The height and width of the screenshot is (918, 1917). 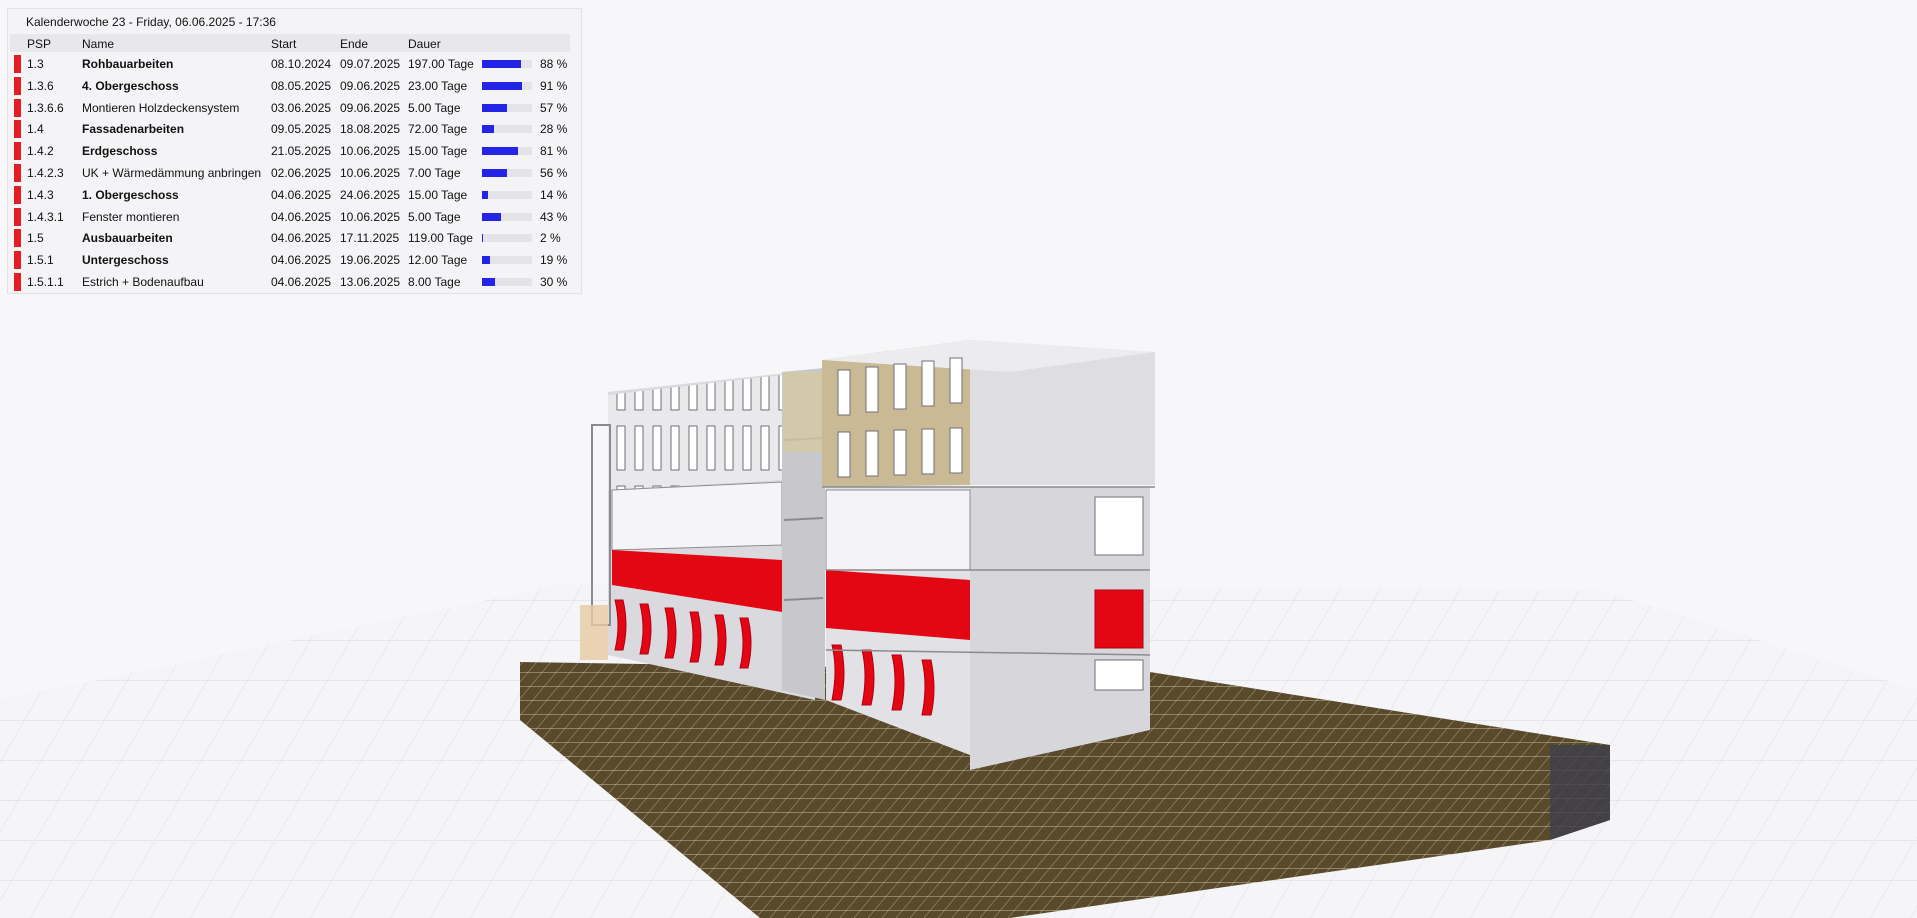 I want to click on percent-cell: 91 %, so click(x=554, y=85).